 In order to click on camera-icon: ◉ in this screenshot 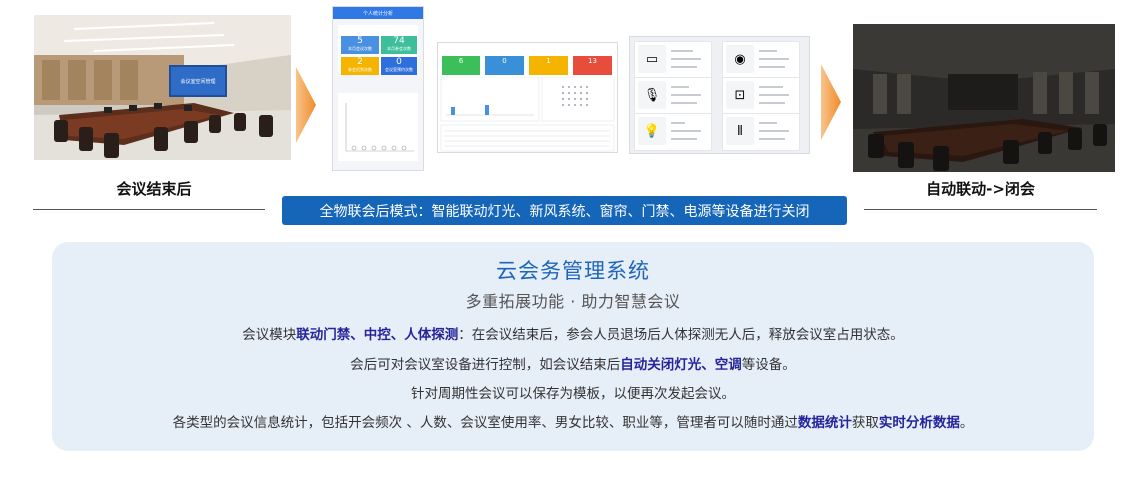, I will do `click(740, 59)`.